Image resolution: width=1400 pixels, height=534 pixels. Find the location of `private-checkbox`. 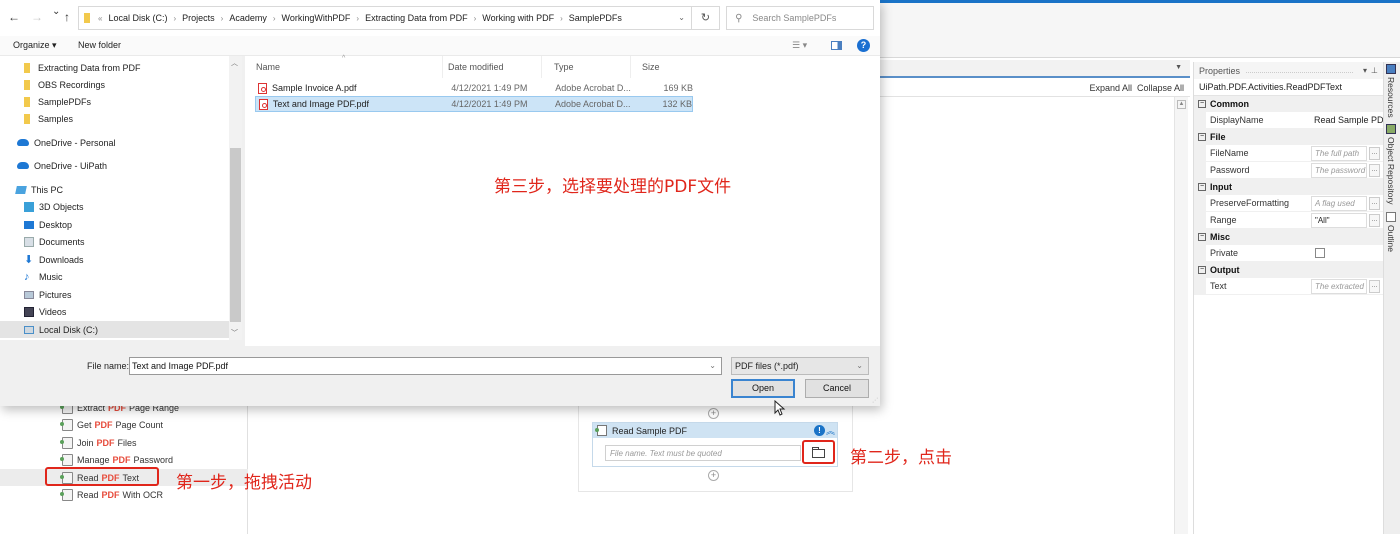

private-checkbox is located at coordinates (1320, 253).